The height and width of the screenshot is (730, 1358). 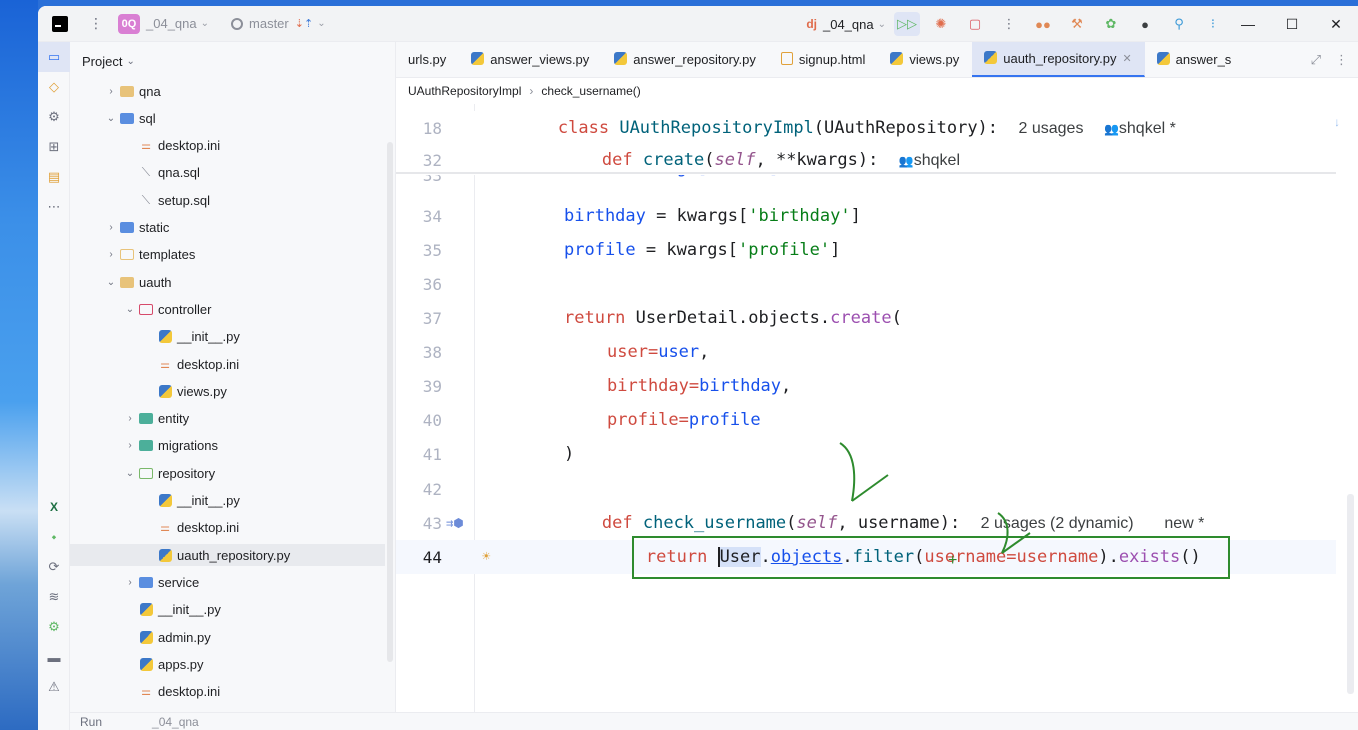 What do you see at coordinates (227, 391) in the screenshot?
I see `tree-item: views.py` at bounding box center [227, 391].